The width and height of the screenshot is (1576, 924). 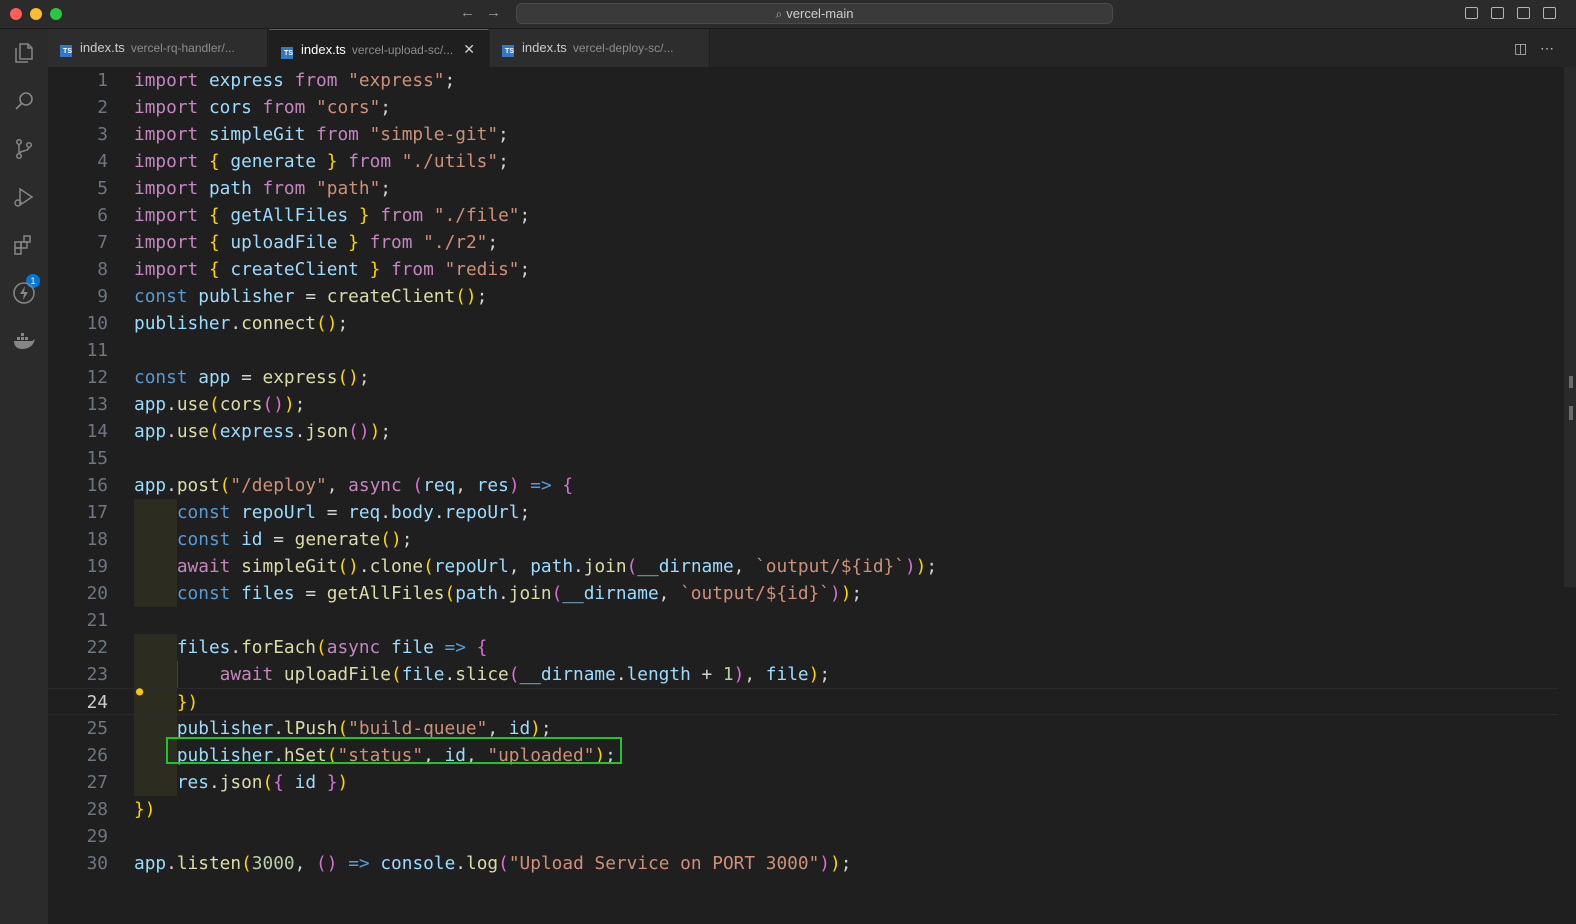 I want to click on maximize-window-button, so click(x=56, y=14).